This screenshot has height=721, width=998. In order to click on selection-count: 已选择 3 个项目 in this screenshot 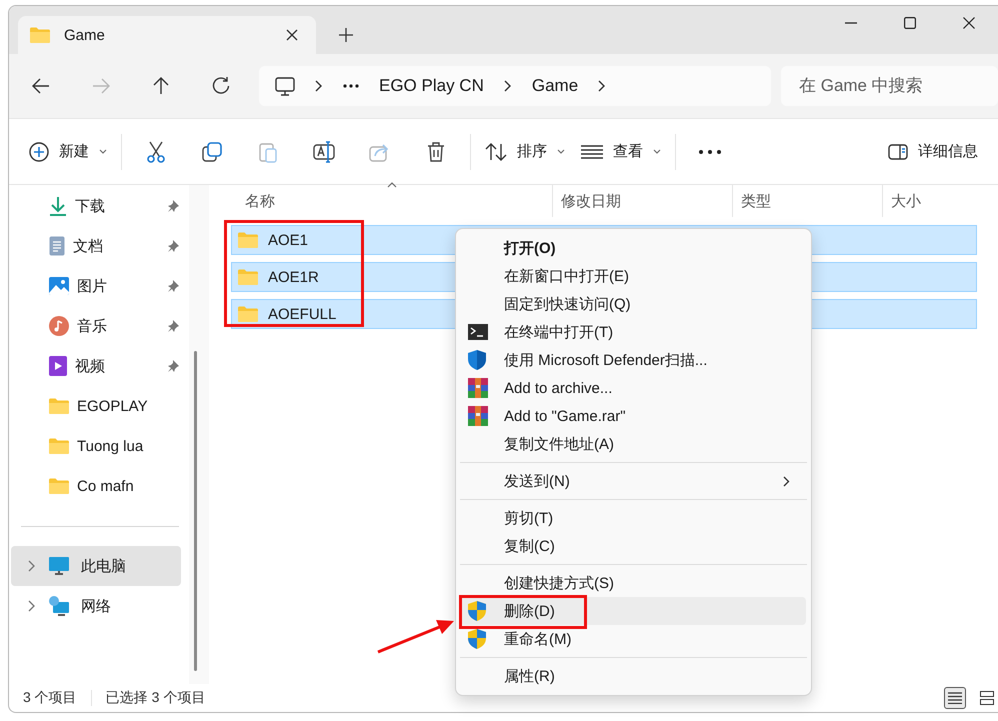, I will do `click(156, 698)`.